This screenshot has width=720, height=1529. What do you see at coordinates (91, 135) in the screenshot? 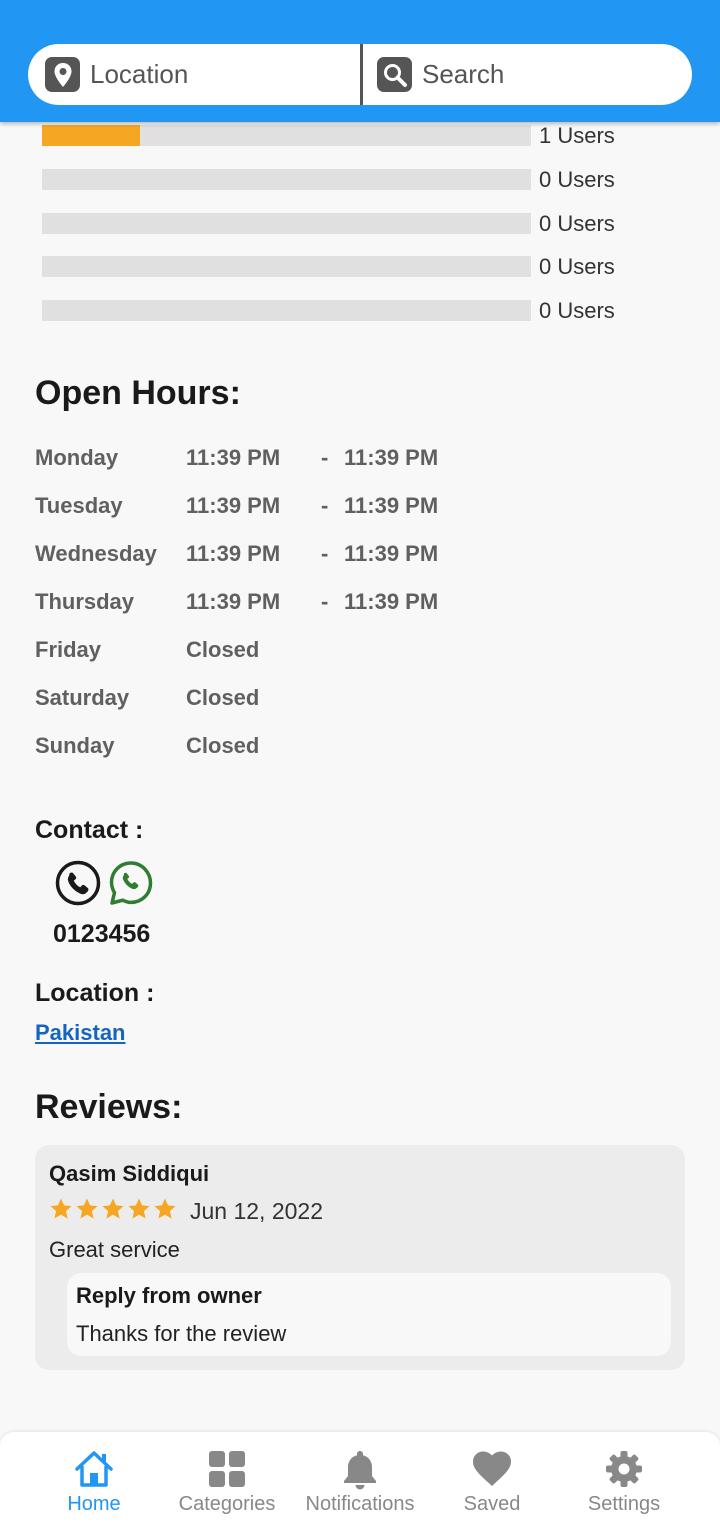
I see `rating-bar-fill` at bounding box center [91, 135].